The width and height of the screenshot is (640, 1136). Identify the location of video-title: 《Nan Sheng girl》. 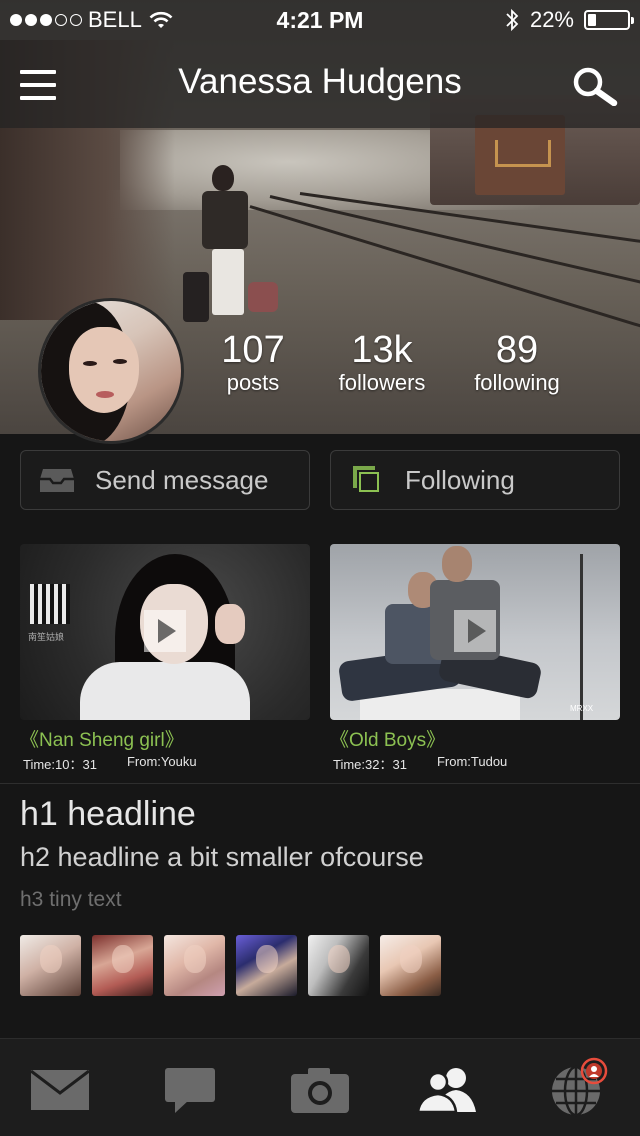
(165, 741).